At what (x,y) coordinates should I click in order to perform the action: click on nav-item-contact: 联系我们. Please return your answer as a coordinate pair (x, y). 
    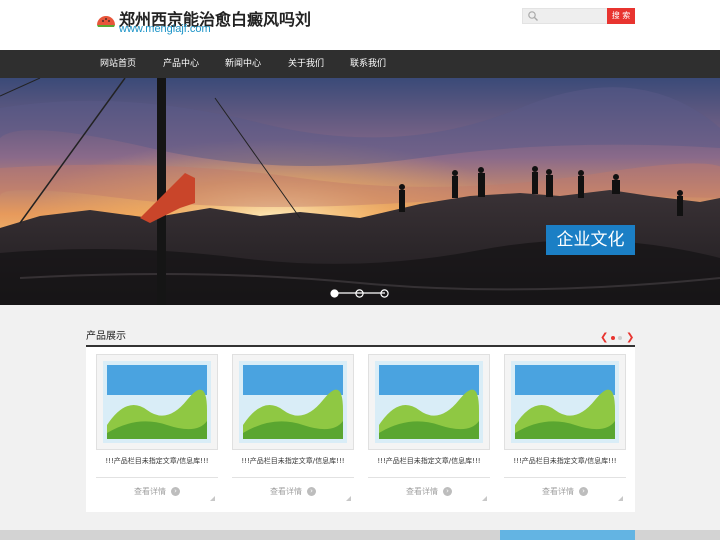
    Looking at the image, I should click on (368, 64).